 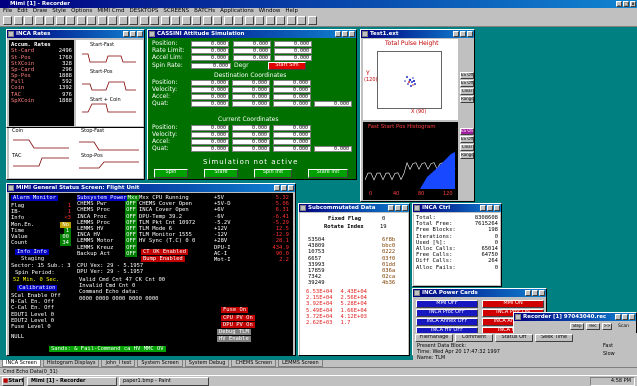 What do you see at coordinates (144, 11) in the screenshot?
I see `menu-desktops: DESKTOPS` at bounding box center [144, 11].